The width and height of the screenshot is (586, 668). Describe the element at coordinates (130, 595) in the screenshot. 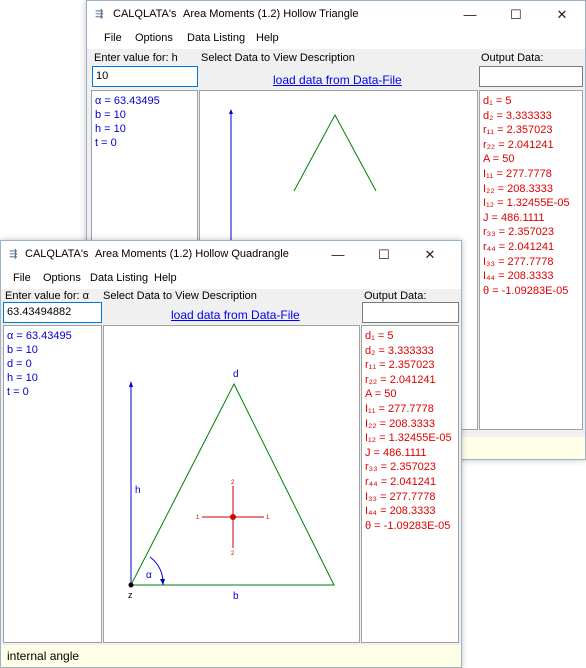

I see `z-label: z` at that location.